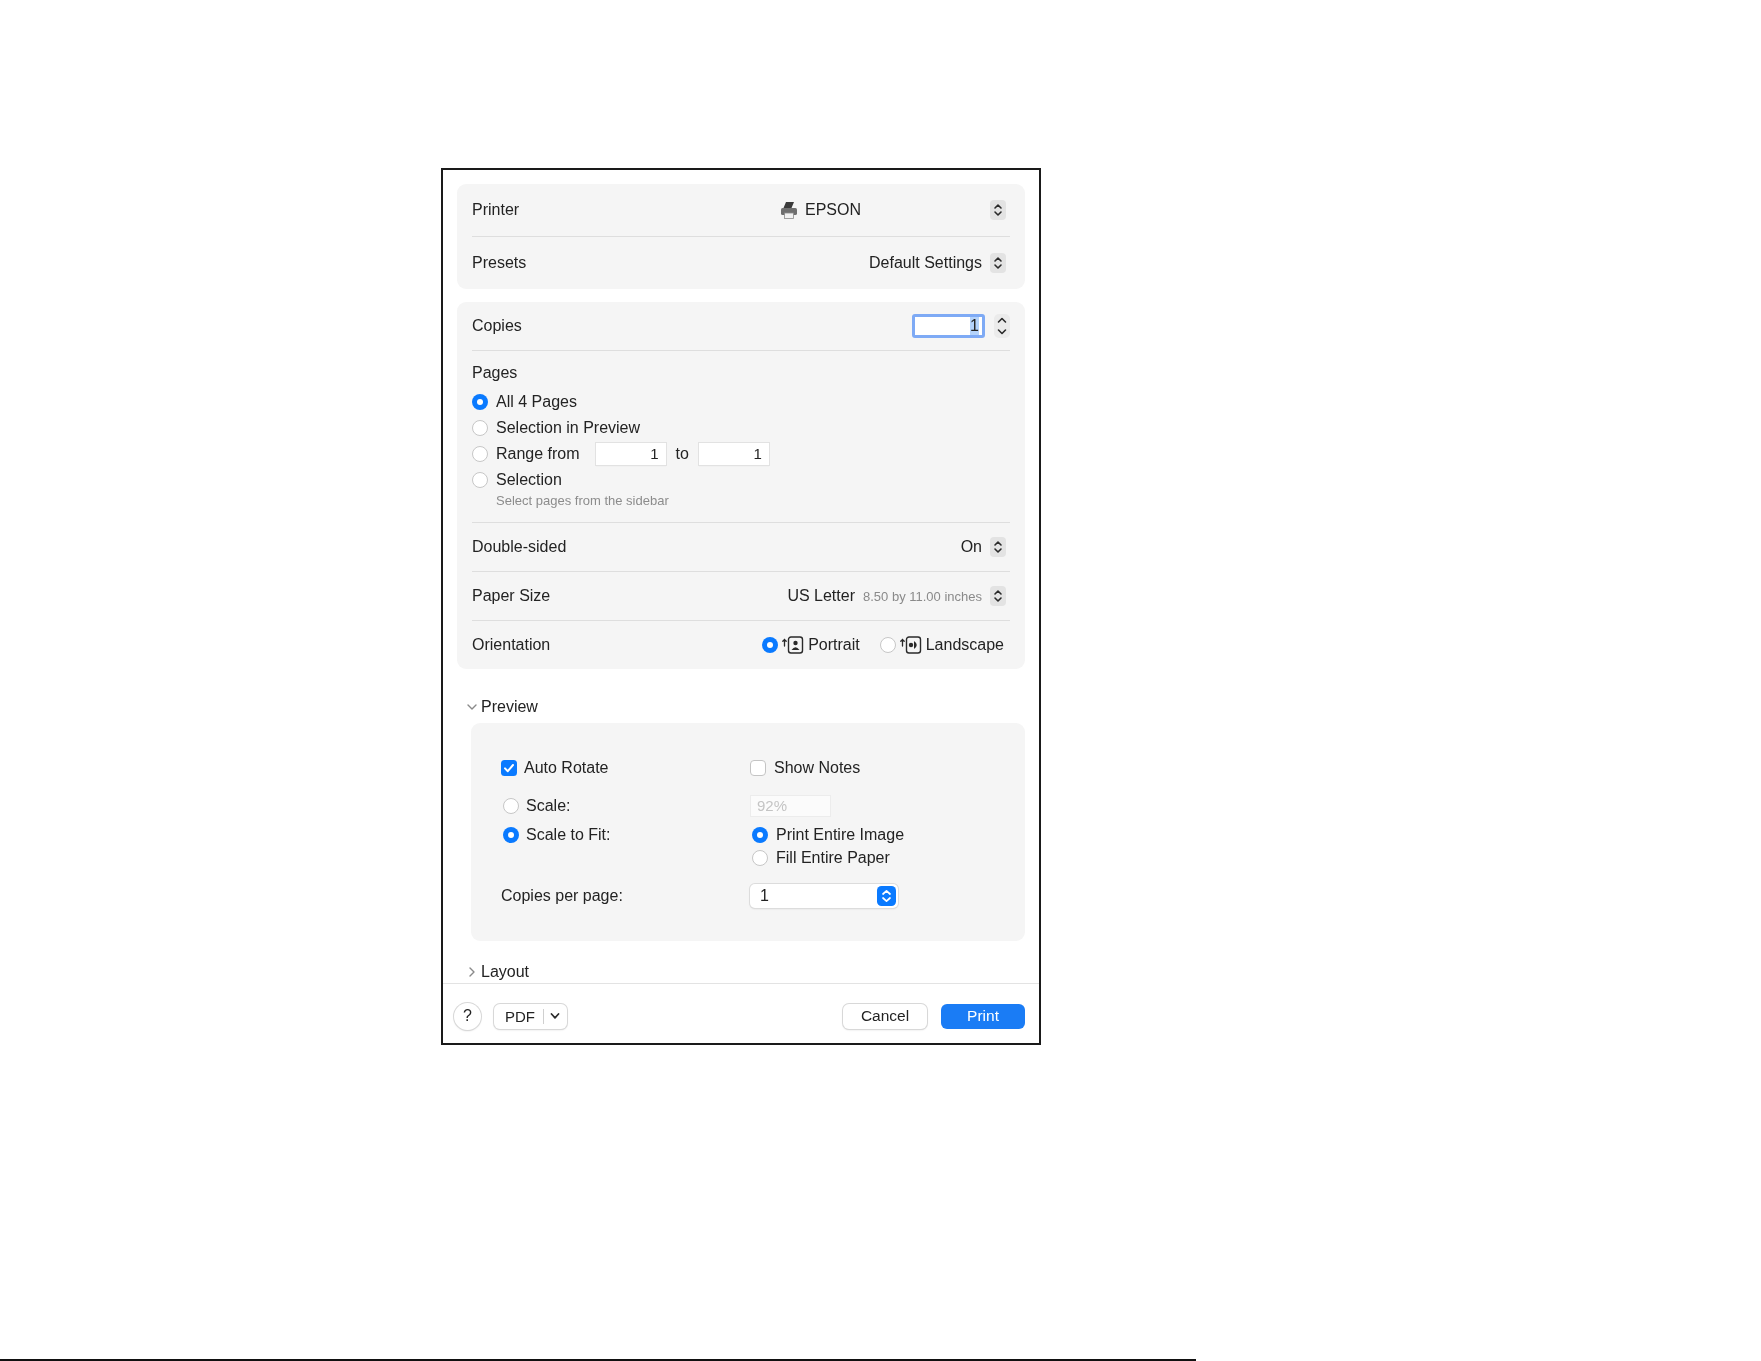 Image resolution: width=1761 pixels, height=1361 pixels. What do you see at coordinates (983, 1016) in the screenshot?
I see `print-button: Print` at bounding box center [983, 1016].